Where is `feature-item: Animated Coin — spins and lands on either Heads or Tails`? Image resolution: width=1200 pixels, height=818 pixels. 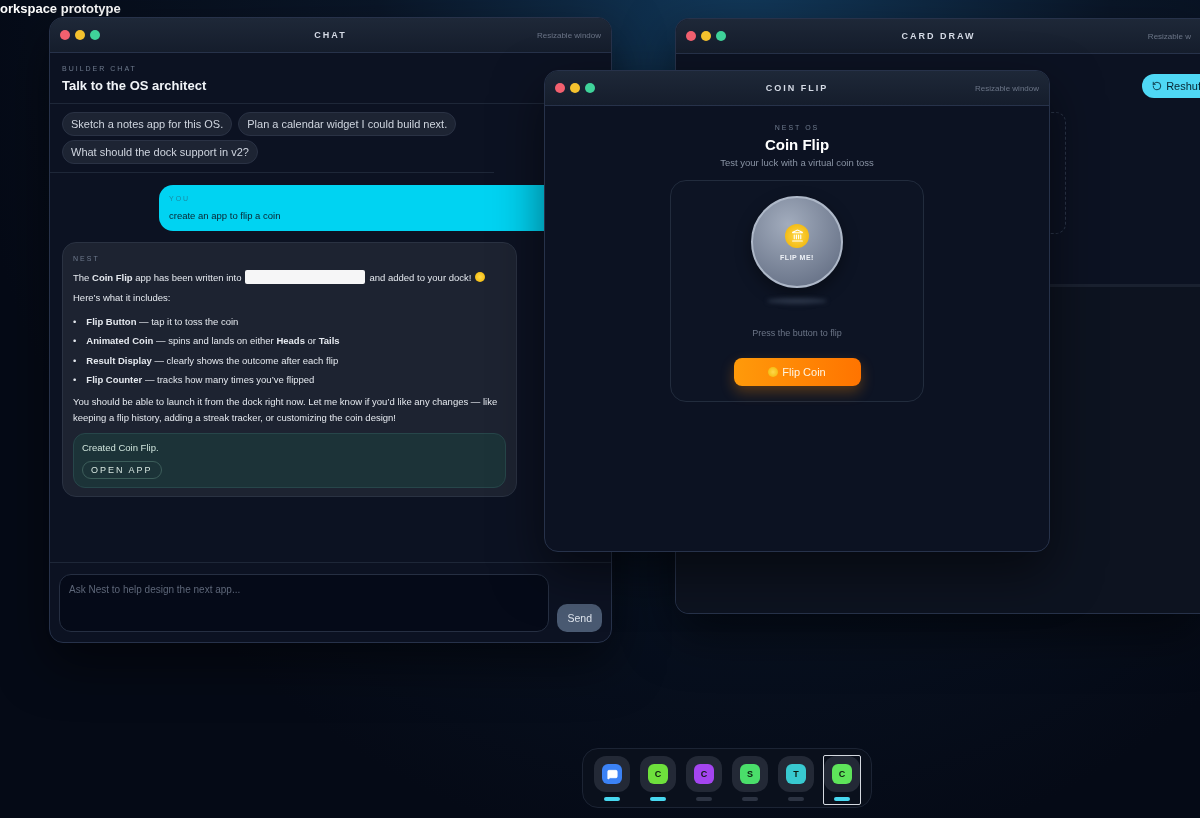
feature-item: Animated Coin — spins and lands on either Heads or Tails is located at coordinates (213, 341).